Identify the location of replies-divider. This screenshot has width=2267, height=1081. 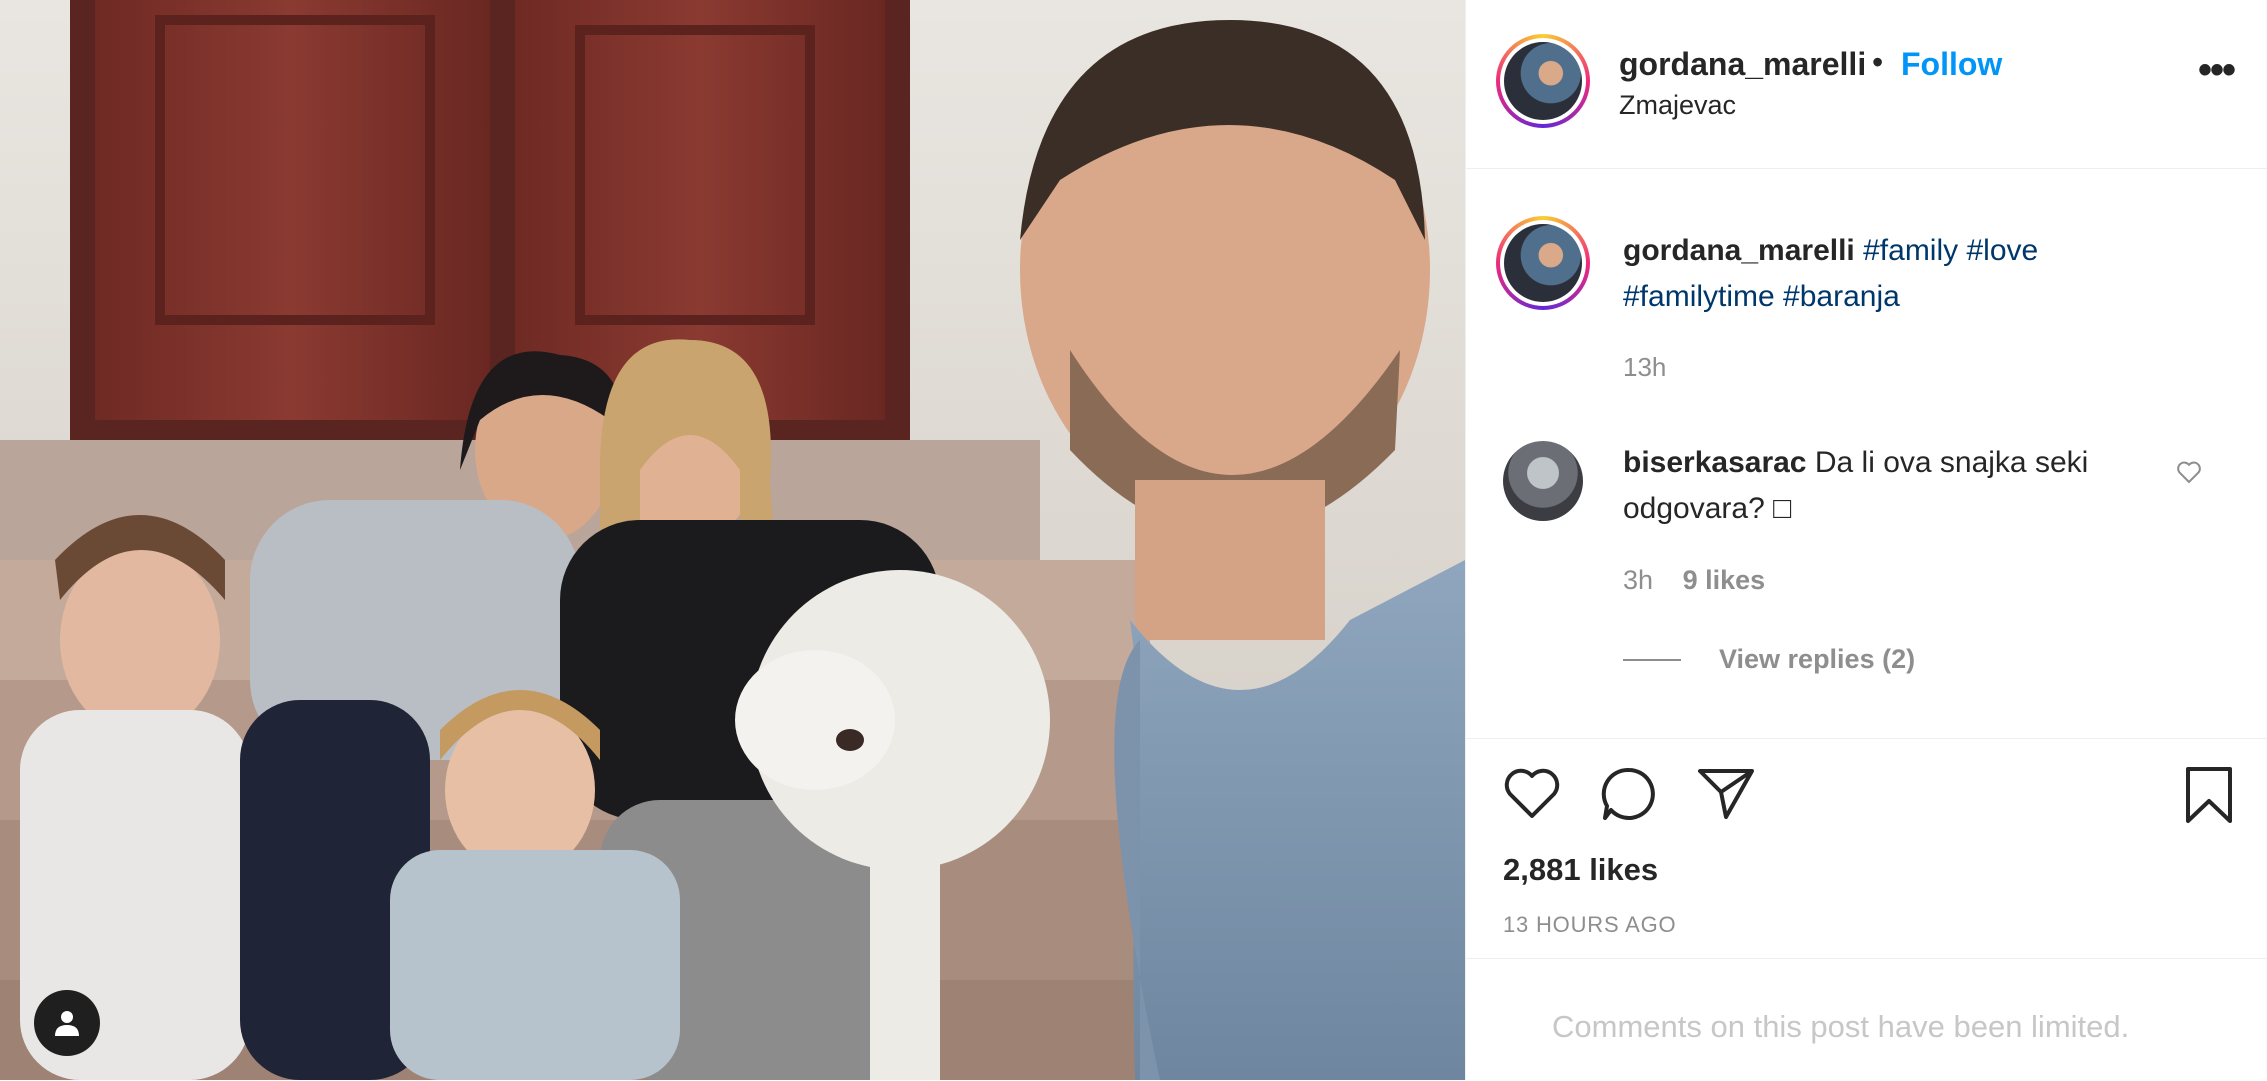
(1652, 659).